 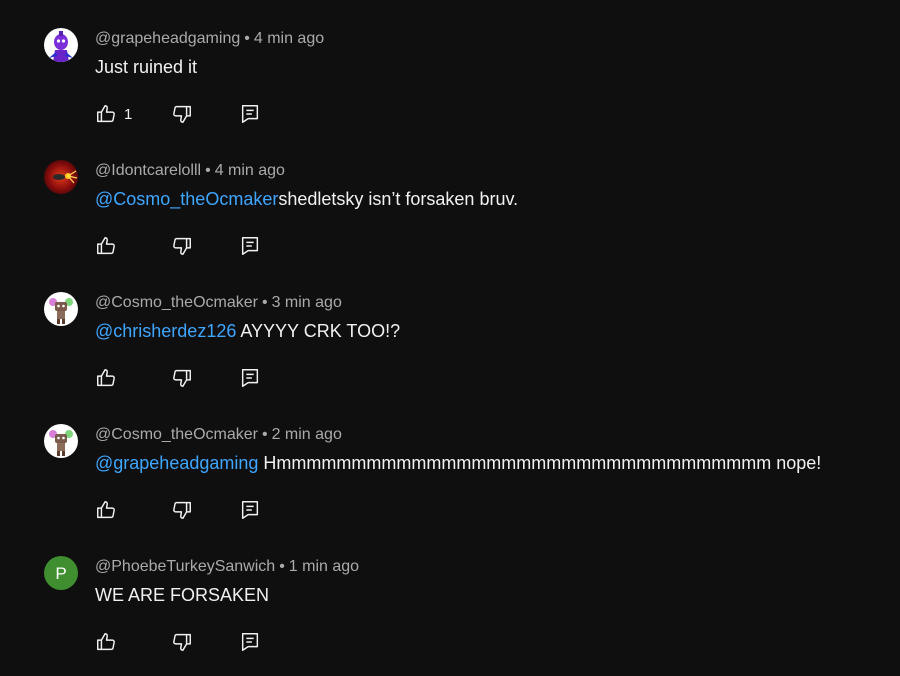 I want to click on comment-body: shedletsky isn’t forsaken bruv., so click(x=398, y=199).